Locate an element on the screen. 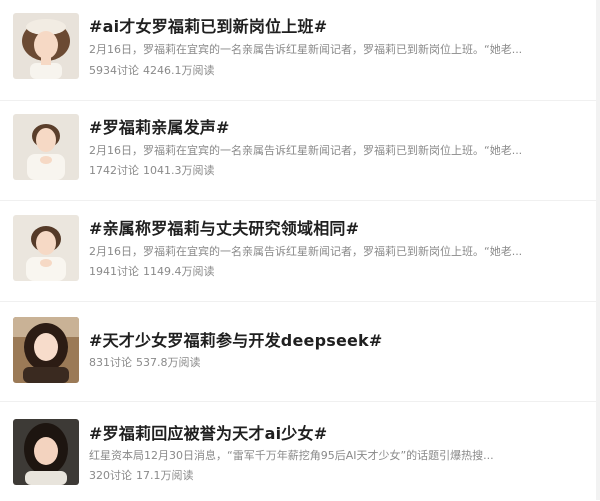  scrollbar is located at coordinates (598, 250).